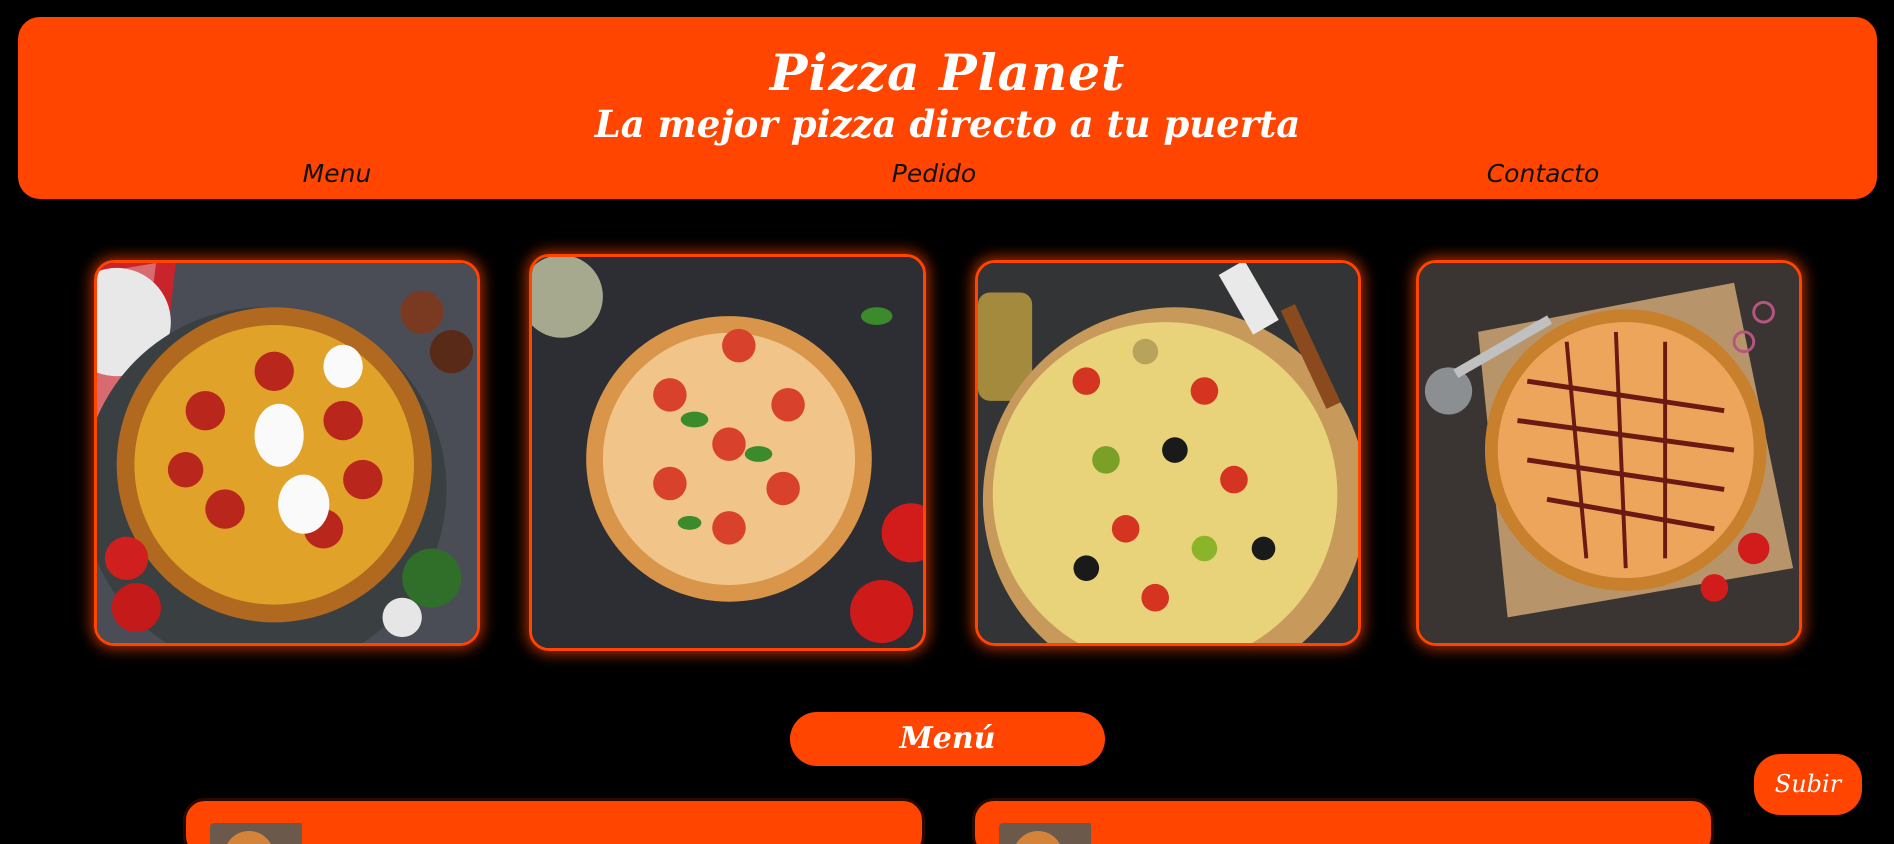 This screenshot has width=1894, height=844. I want to click on pizza-card-vegetable, so click(1168, 453).